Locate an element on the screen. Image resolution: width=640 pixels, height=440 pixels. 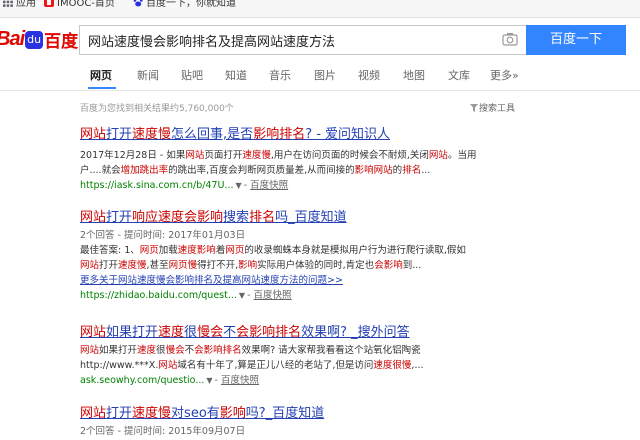
tab-tieba: 贴吧 is located at coordinates (192, 75).